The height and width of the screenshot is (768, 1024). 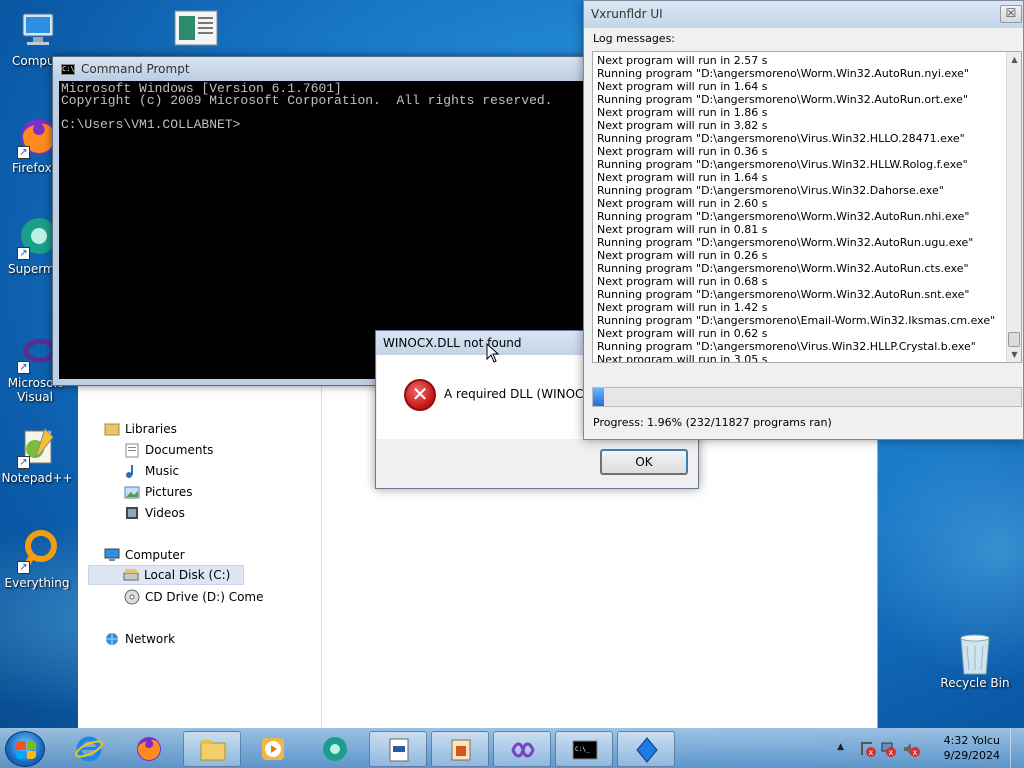 What do you see at coordinates (165, 513) in the screenshot?
I see `nav-item-label: Videos` at bounding box center [165, 513].